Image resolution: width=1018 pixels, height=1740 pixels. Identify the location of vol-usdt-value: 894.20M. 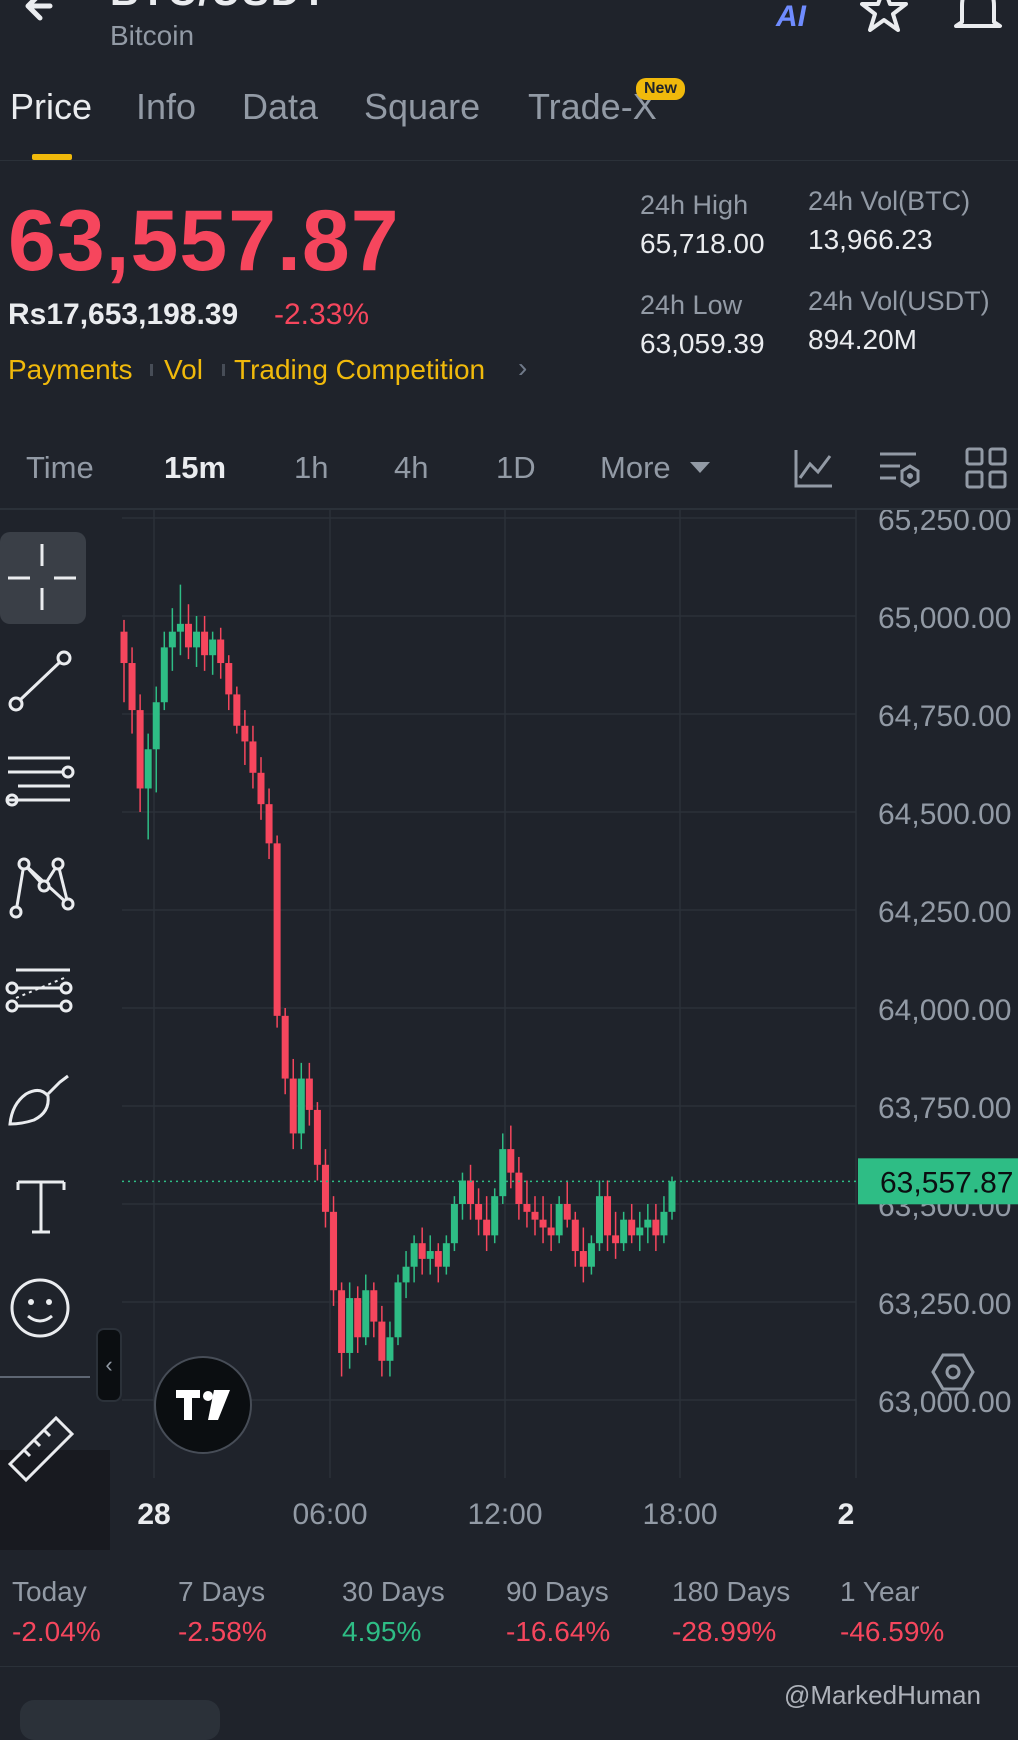
(862, 339).